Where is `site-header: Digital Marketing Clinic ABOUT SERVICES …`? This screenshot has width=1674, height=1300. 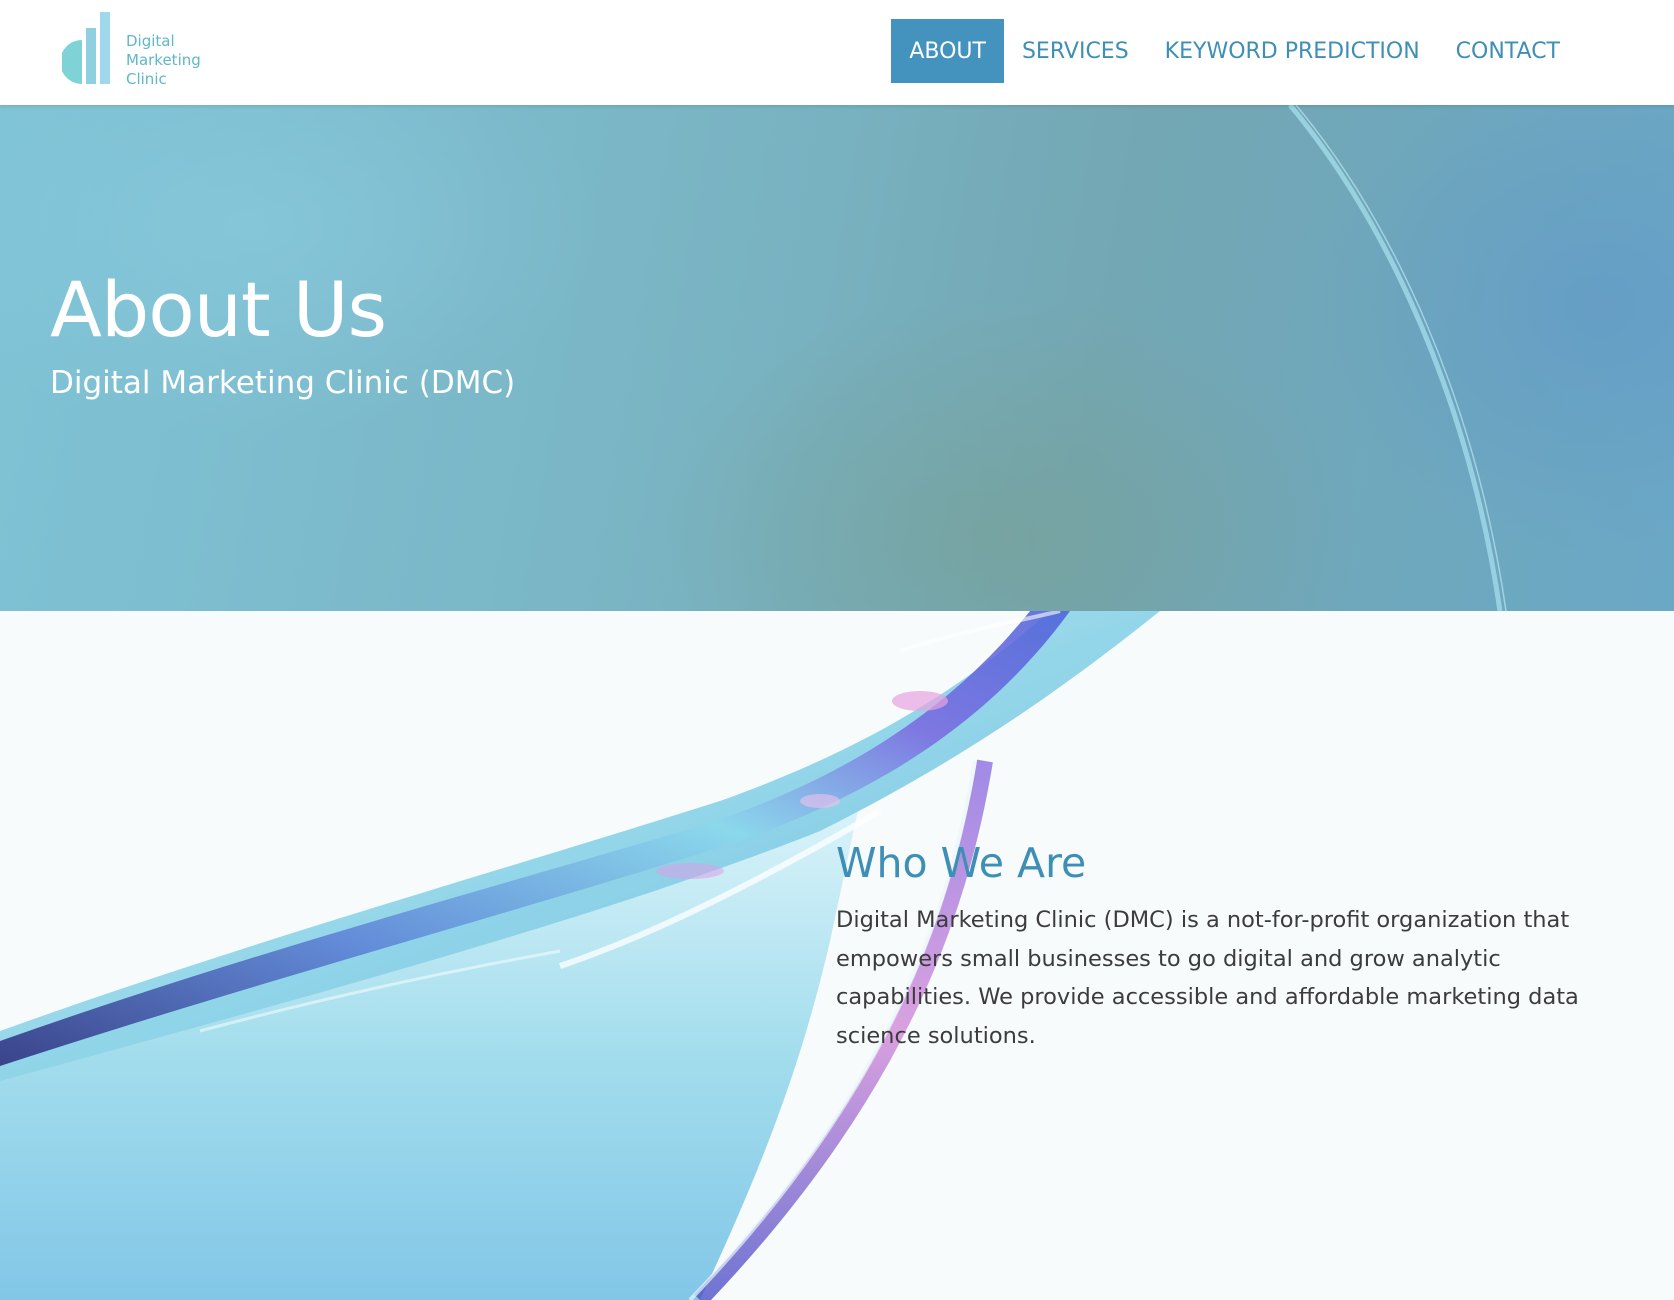 site-header: Digital Marketing Clinic ABOUT SERVICES … is located at coordinates (837, 52).